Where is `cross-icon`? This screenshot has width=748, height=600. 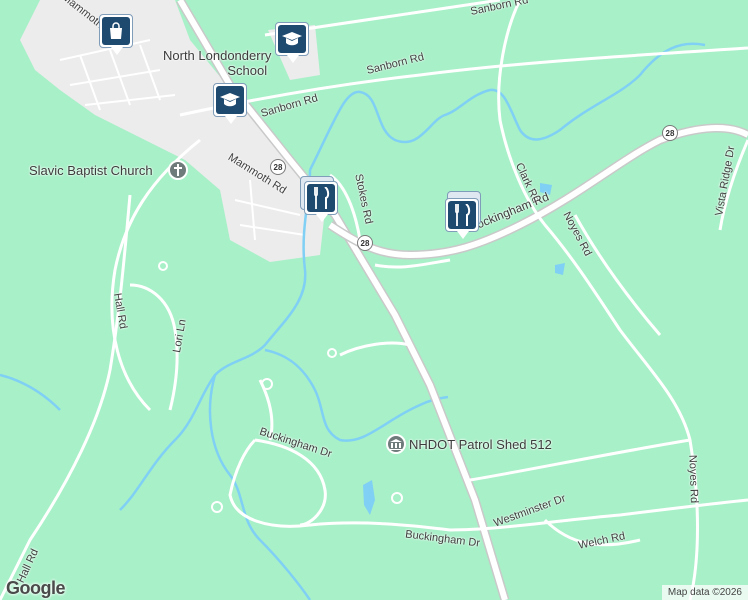 cross-icon is located at coordinates (178, 170).